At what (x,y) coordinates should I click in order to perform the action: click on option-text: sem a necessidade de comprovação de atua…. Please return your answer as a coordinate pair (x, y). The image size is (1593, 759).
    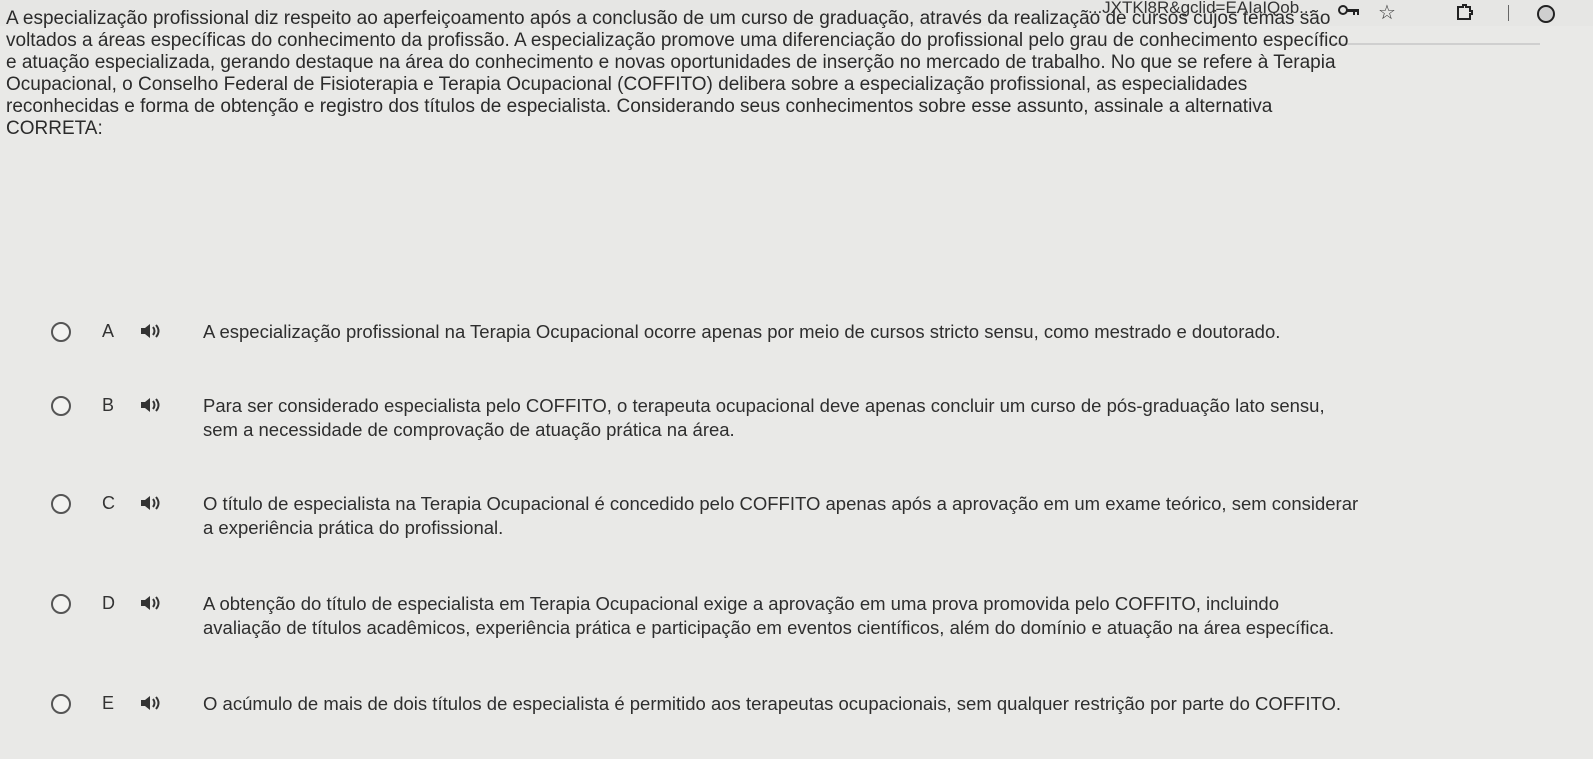
    Looking at the image, I should click on (469, 429).